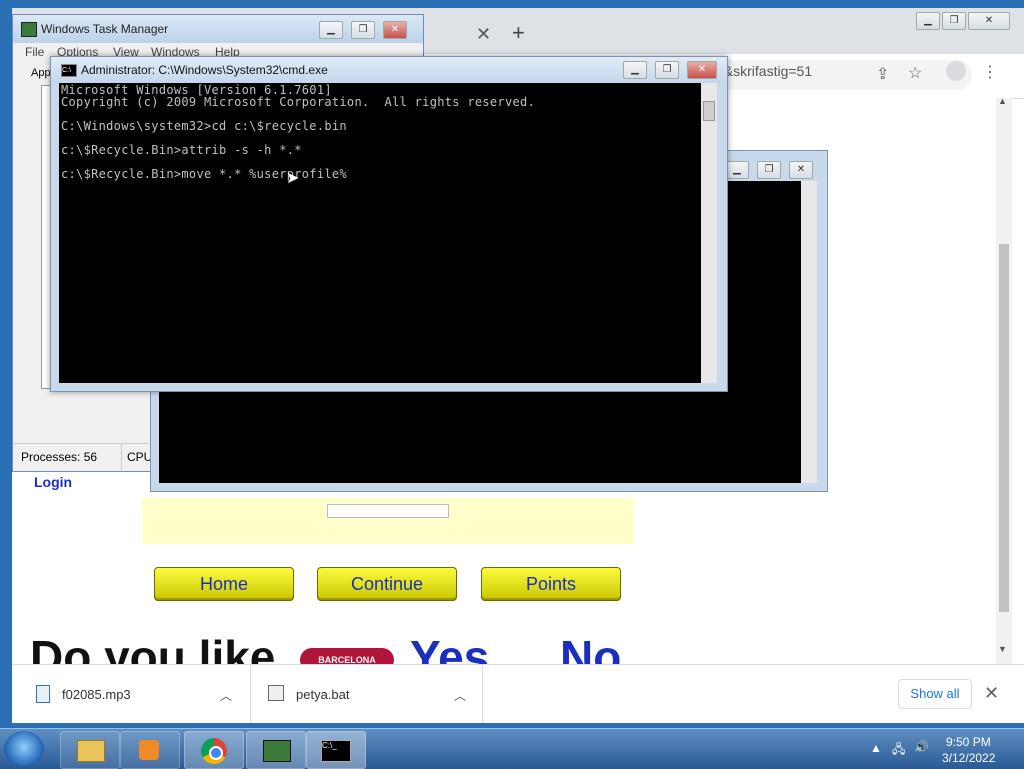  Describe the element at coordinates (224, 584) in the screenshot. I see `home-button: Home` at that location.